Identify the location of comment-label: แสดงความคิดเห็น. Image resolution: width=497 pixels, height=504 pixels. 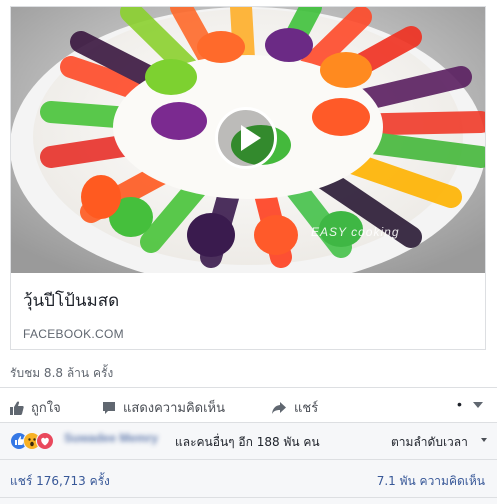
(174, 408).